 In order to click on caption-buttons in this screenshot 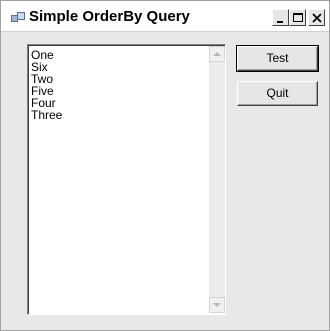, I will do `click(298, 17)`.